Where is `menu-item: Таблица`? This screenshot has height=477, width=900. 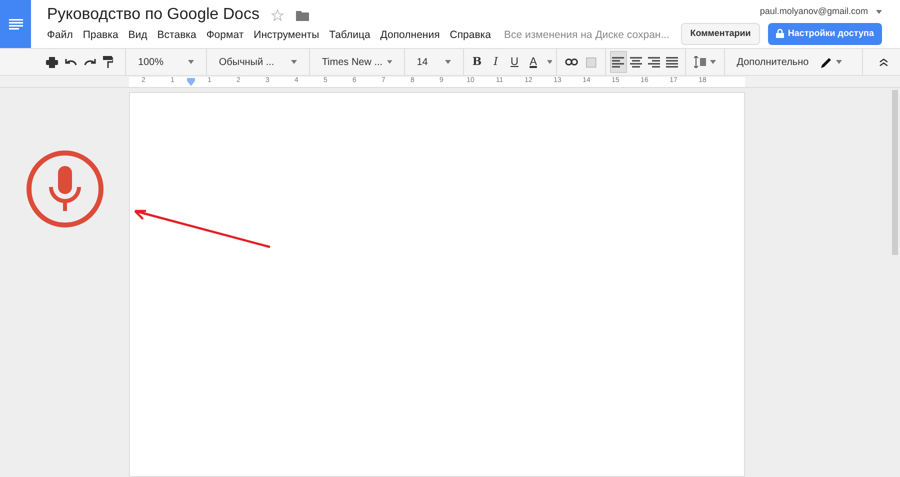
menu-item: Таблица is located at coordinates (349, 35).